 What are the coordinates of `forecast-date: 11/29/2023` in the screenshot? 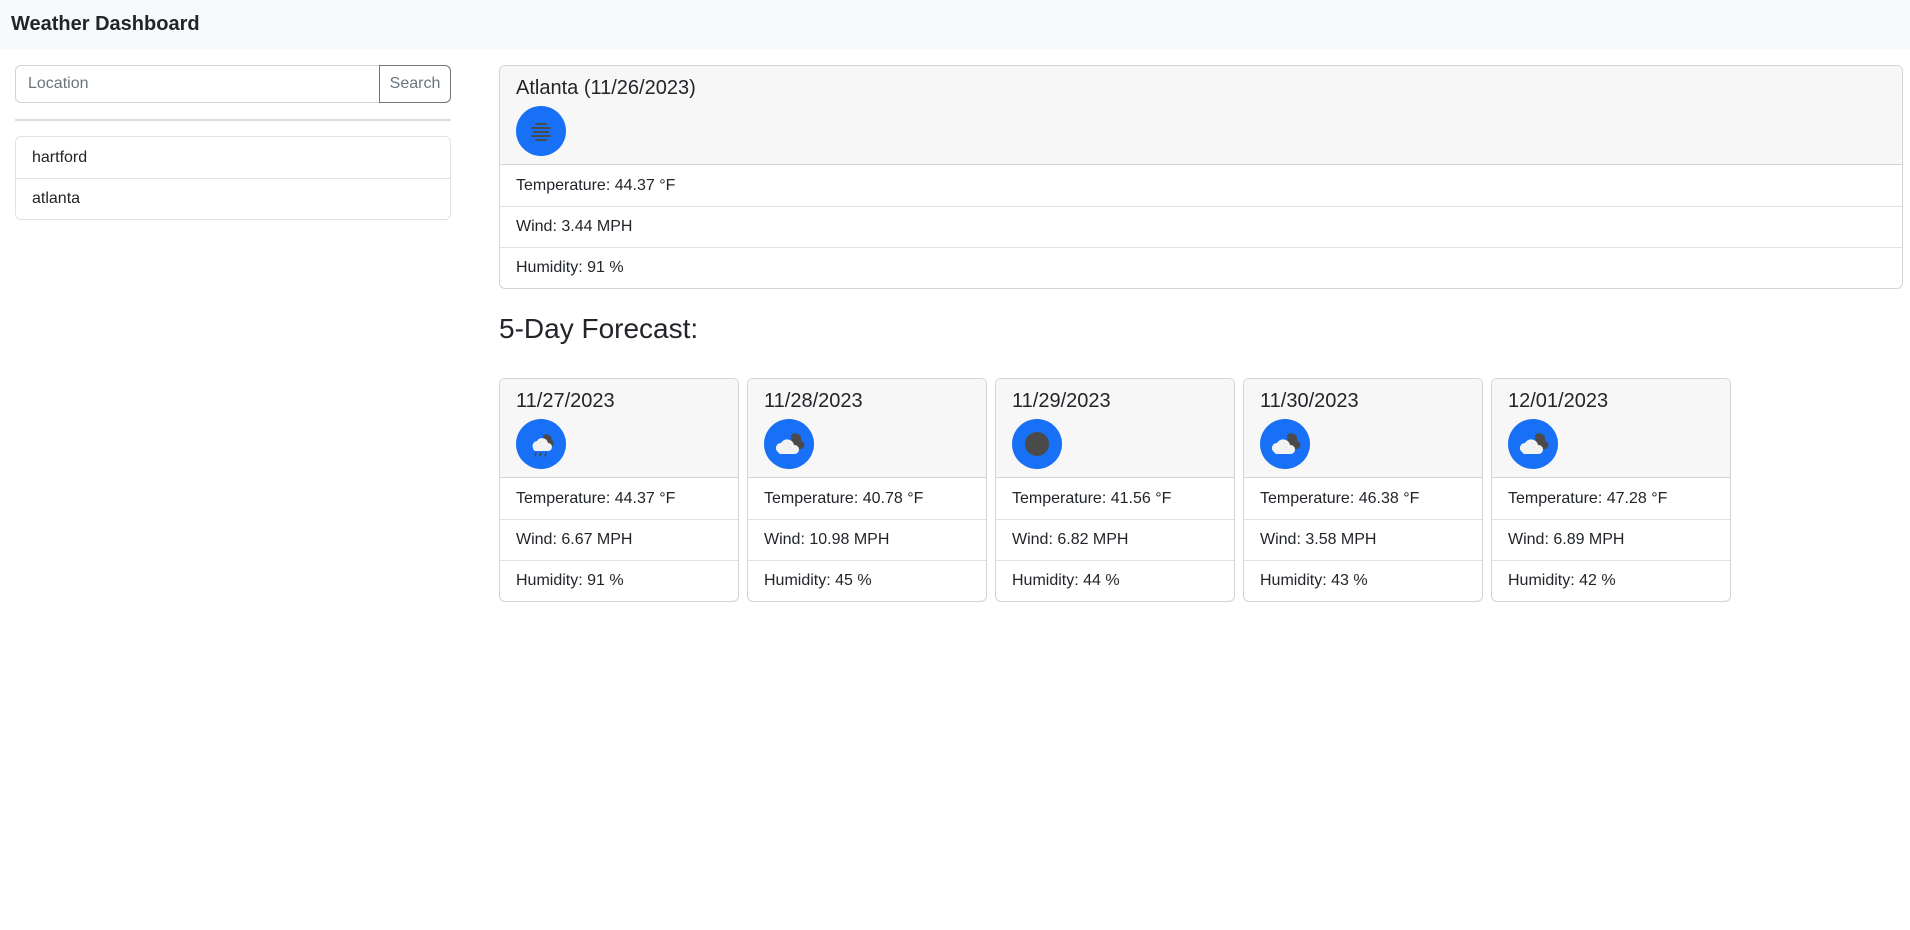 It's located at (1061, 401).